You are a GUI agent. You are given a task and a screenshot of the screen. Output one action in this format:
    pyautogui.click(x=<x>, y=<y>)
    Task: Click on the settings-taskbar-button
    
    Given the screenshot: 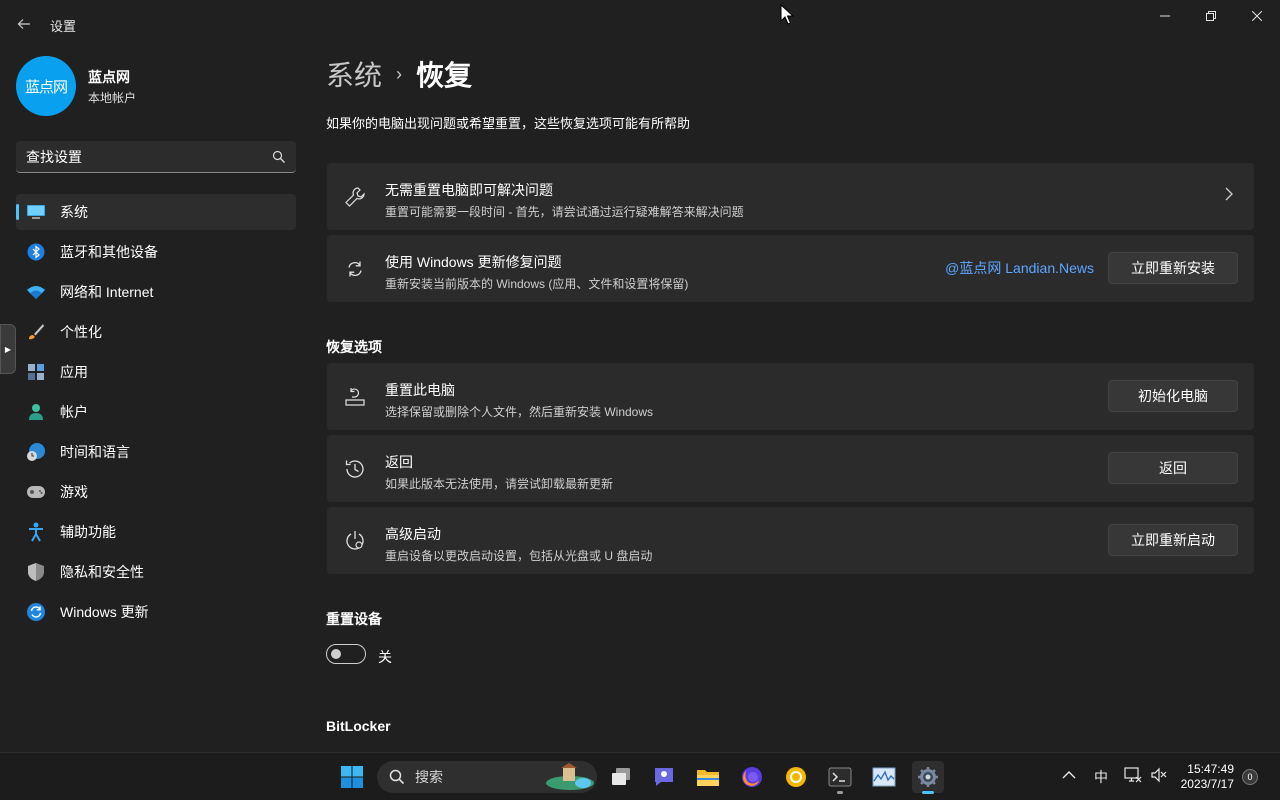 What is the action you would take?
    pyautogui.click(x=928, y=777)
    